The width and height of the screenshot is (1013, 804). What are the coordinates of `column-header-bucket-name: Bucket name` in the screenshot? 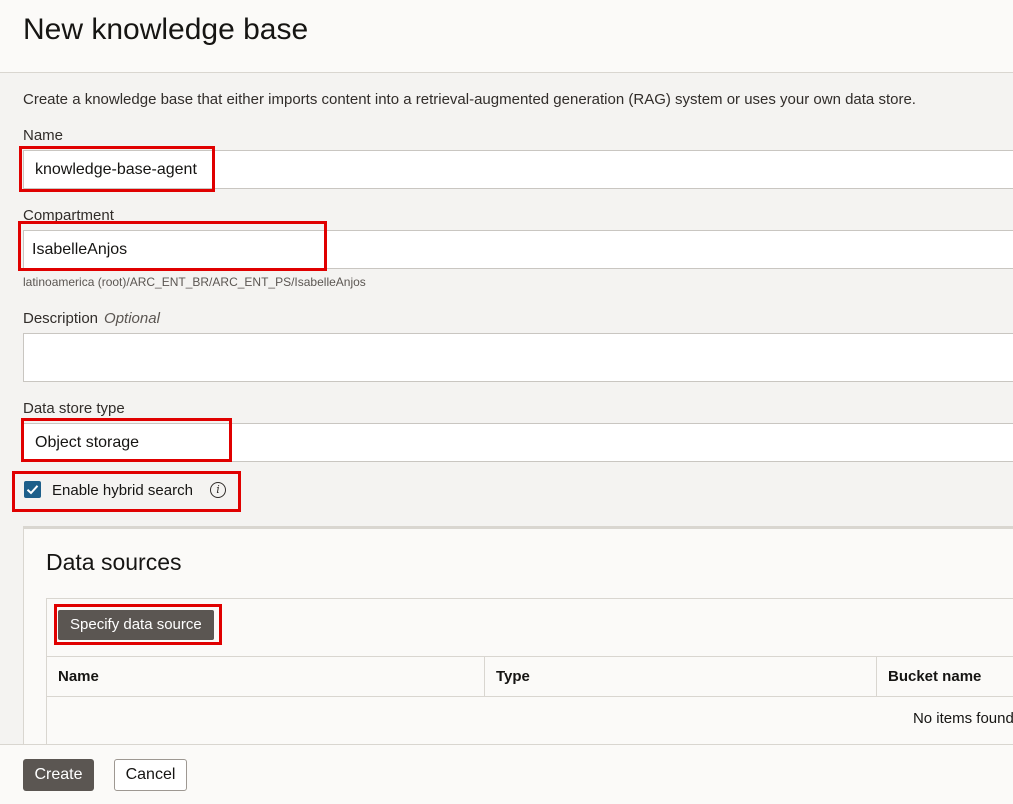 It's located at (944, 677).